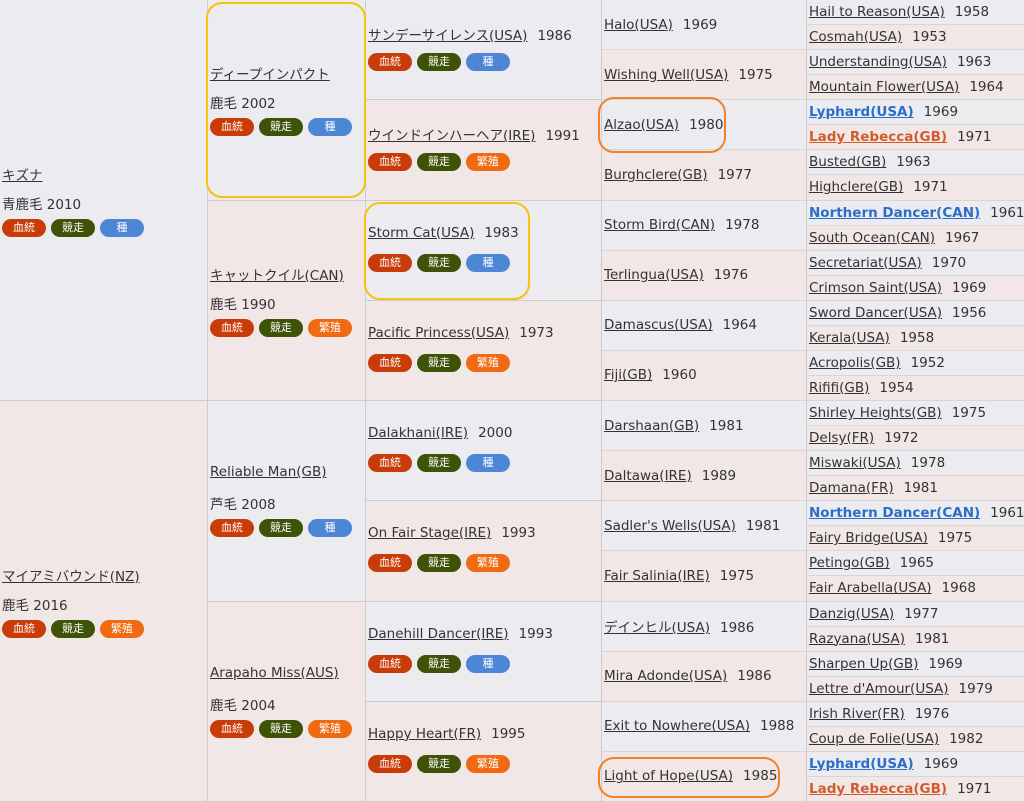 This screenshot has height=802, width=1024. What do you see at coordinates (870, 588) in the screenshot?
I see `horse-name-link: Fair Arabella(USA)` at bounding box center [870, 588].